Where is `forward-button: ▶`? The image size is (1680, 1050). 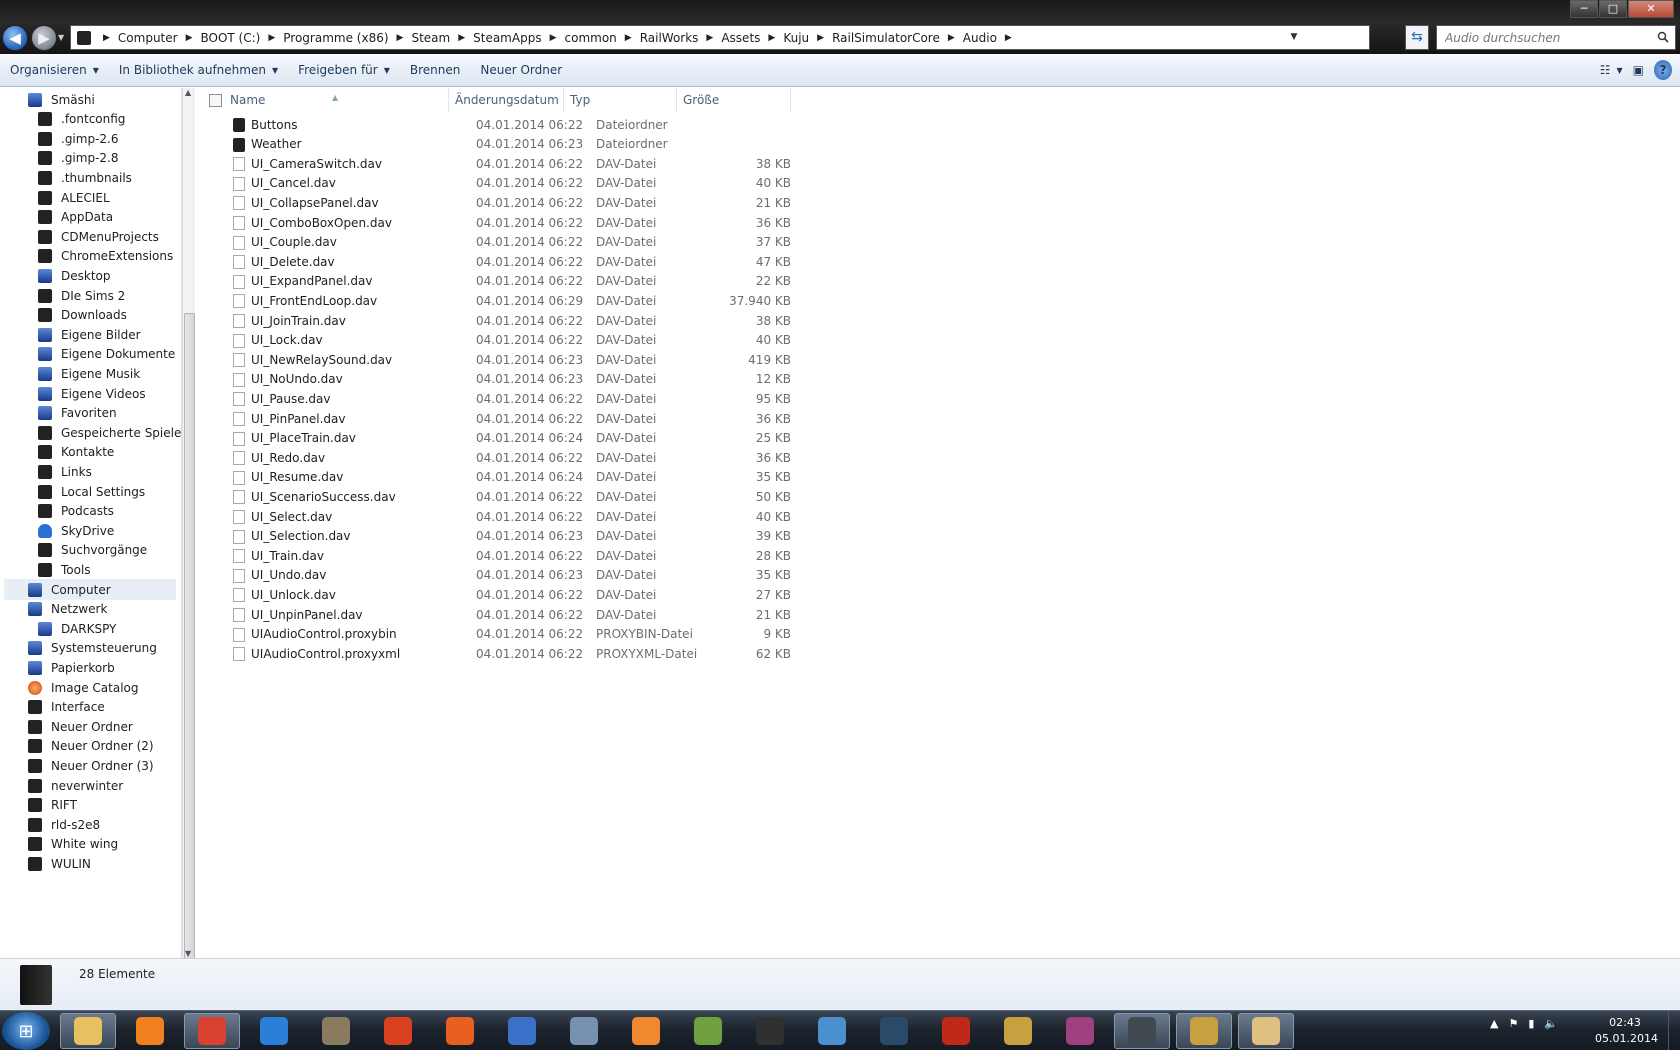
forward-button: ▶ is located at coordinates (44, 38).